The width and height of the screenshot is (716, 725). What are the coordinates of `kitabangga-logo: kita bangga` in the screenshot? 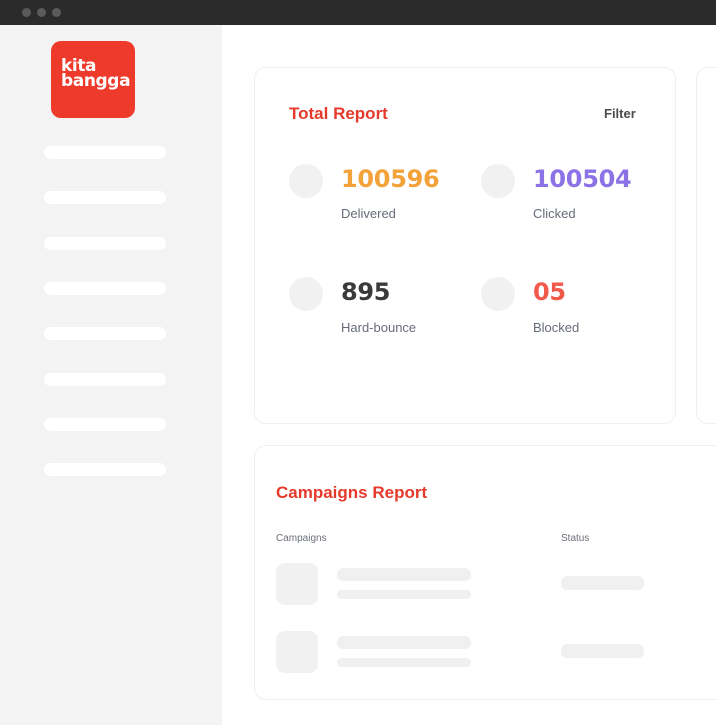 It's located at (93, 79).